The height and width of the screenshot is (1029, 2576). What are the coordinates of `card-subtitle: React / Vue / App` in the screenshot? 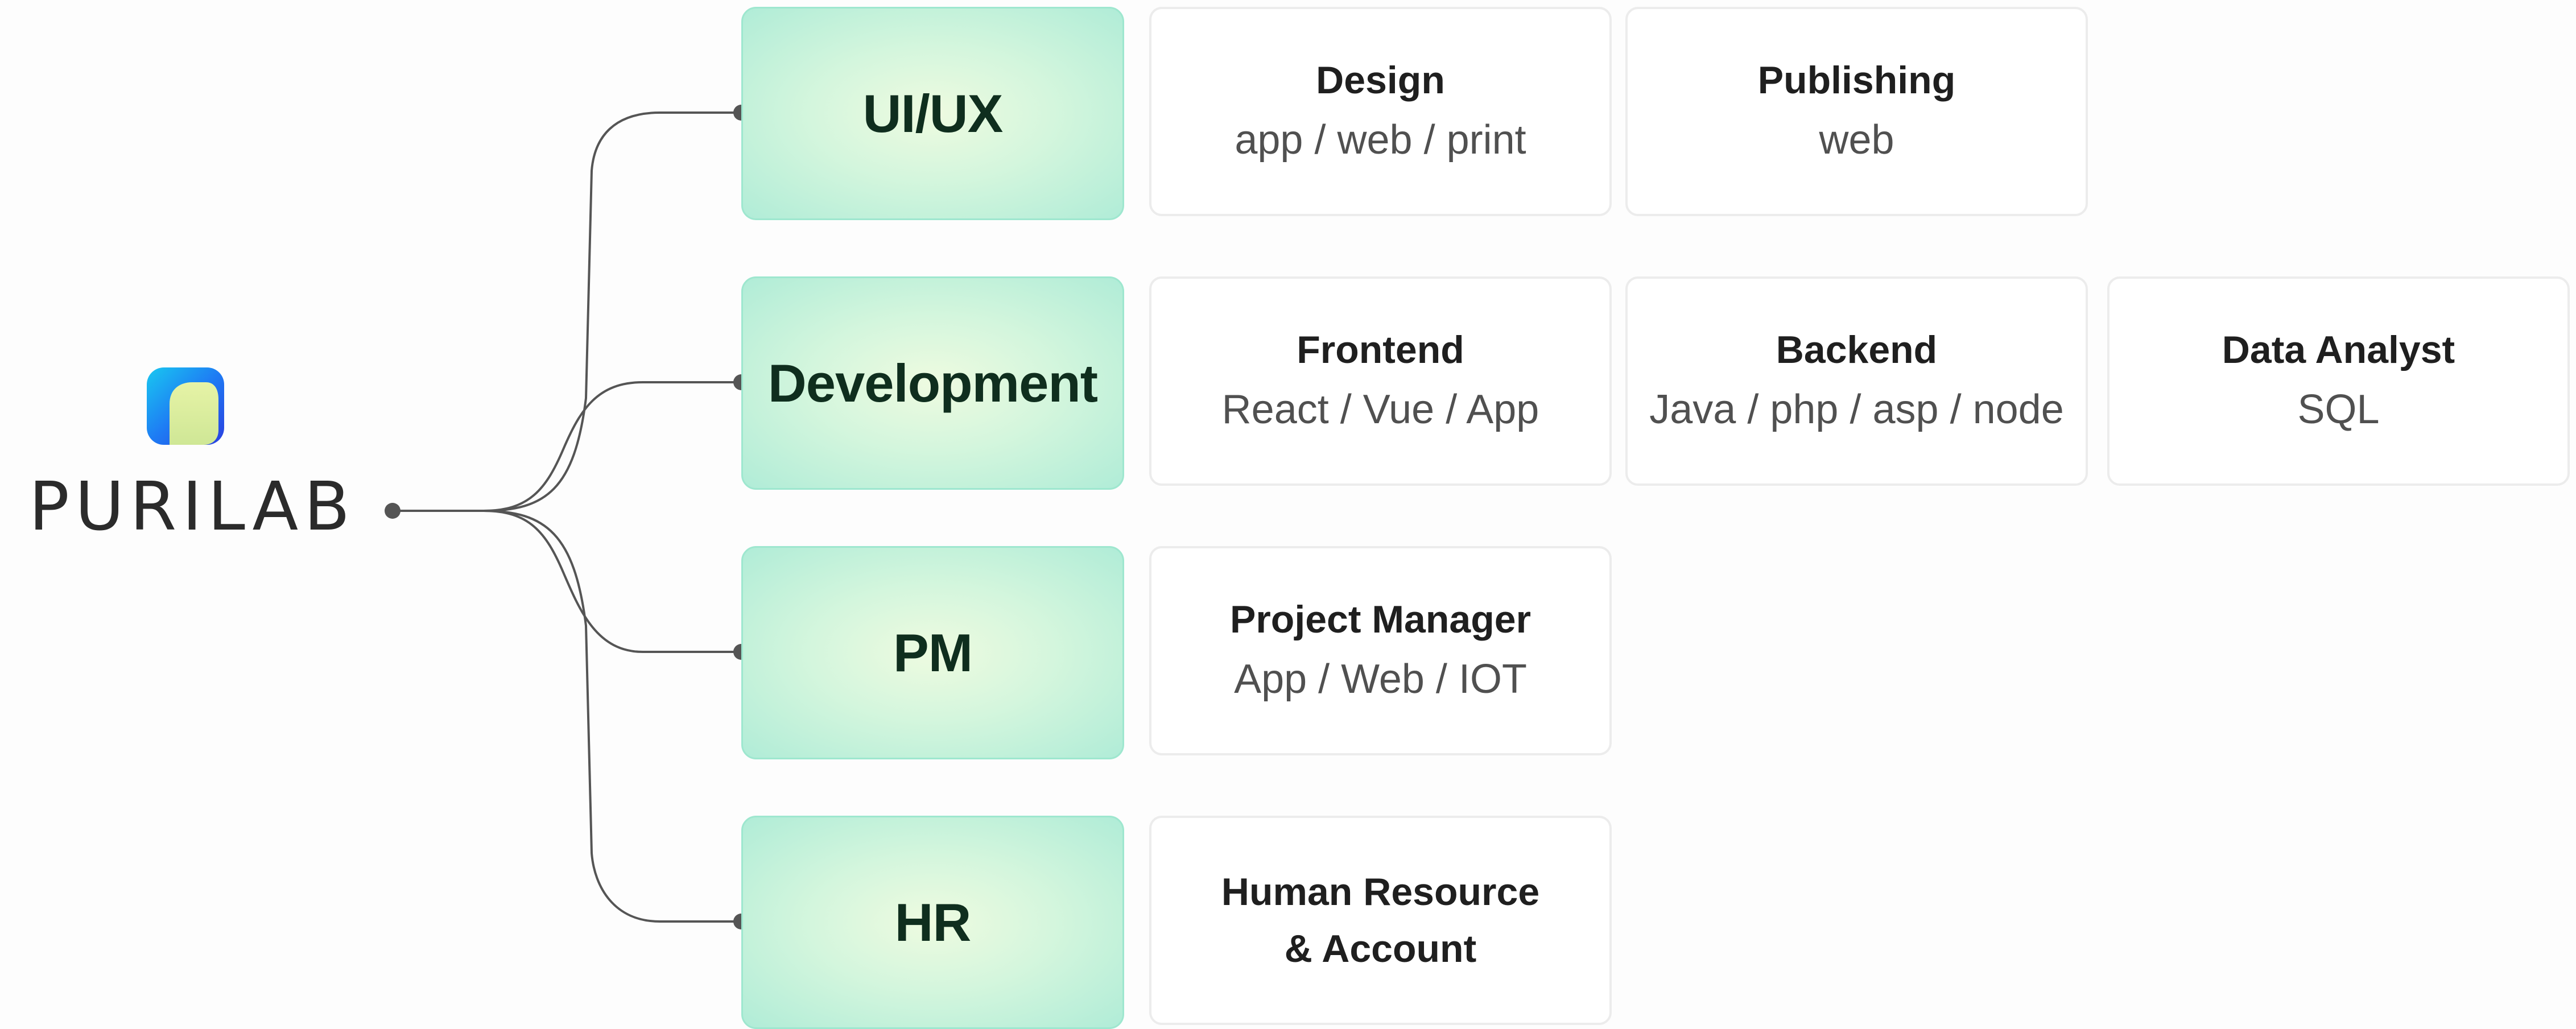 It's located at (1380, 409).